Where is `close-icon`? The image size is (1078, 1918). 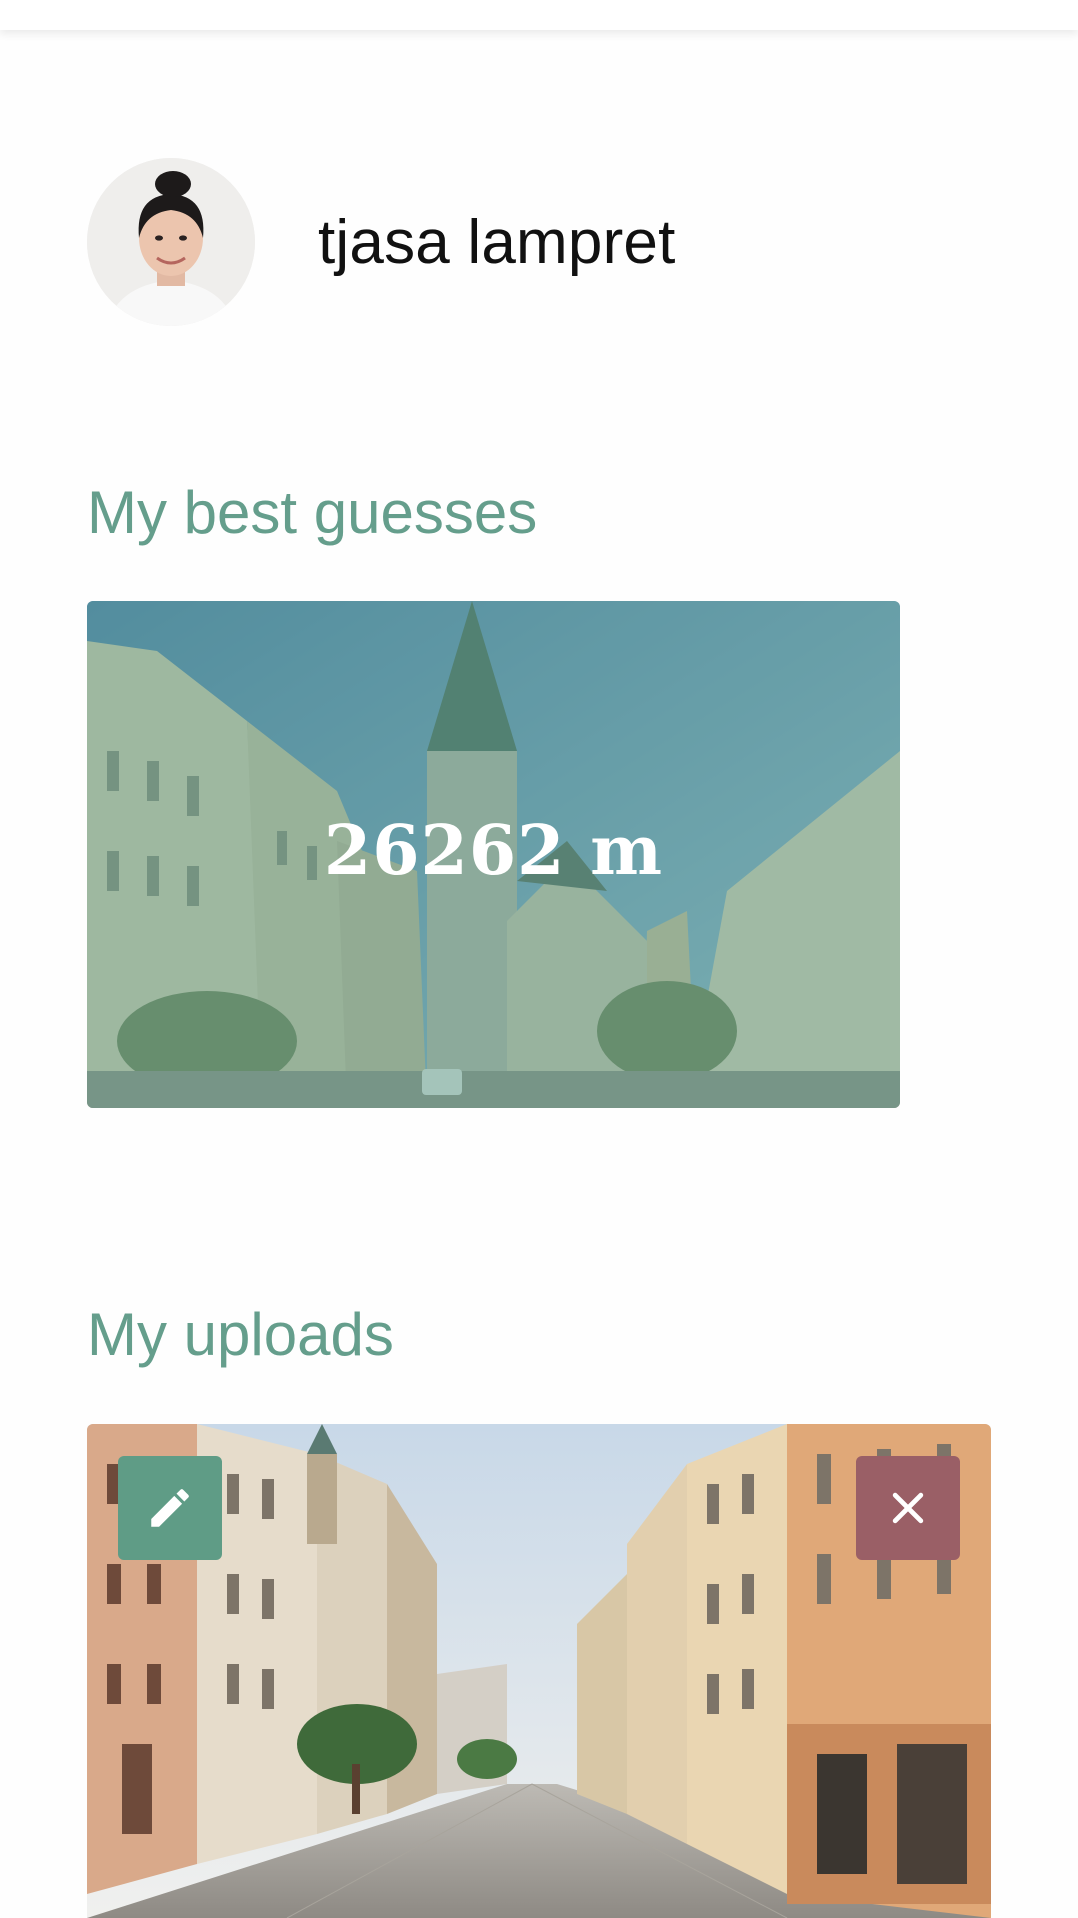 close-icon is located at coordinates (908, 1508).